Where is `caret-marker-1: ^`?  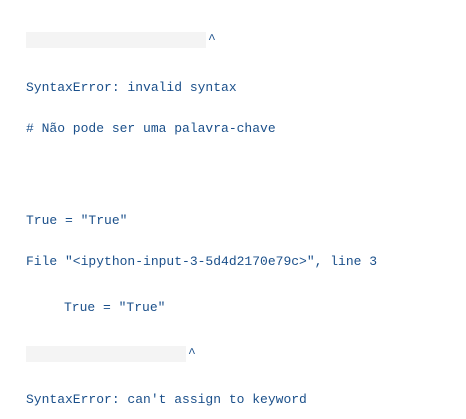
caret-marker-1: ^ is located at coordinates (121, 40).